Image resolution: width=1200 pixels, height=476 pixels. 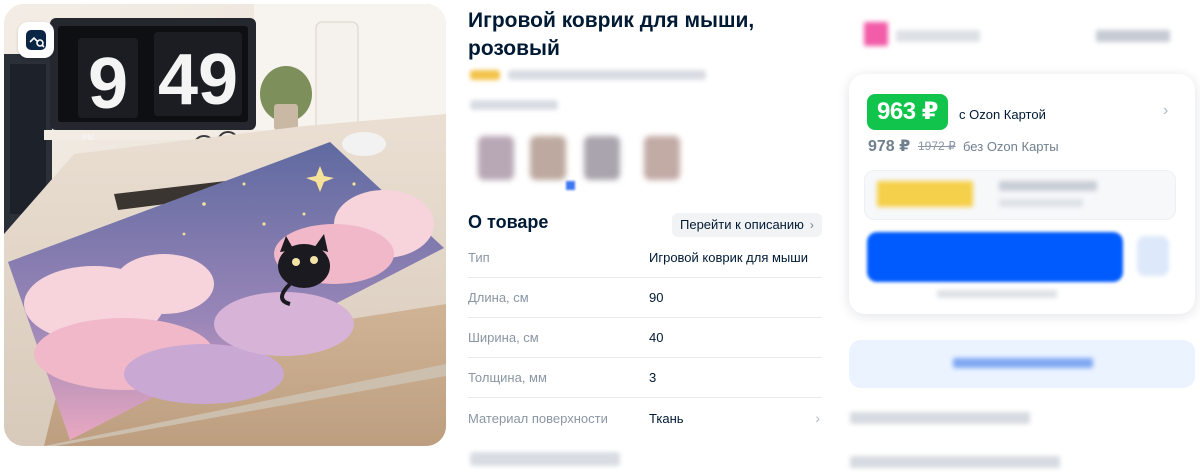 What do you see at coordinates (88, 137) in the screenshot?
I see `clock-ampm: PM` at bounding box center [88, 137].